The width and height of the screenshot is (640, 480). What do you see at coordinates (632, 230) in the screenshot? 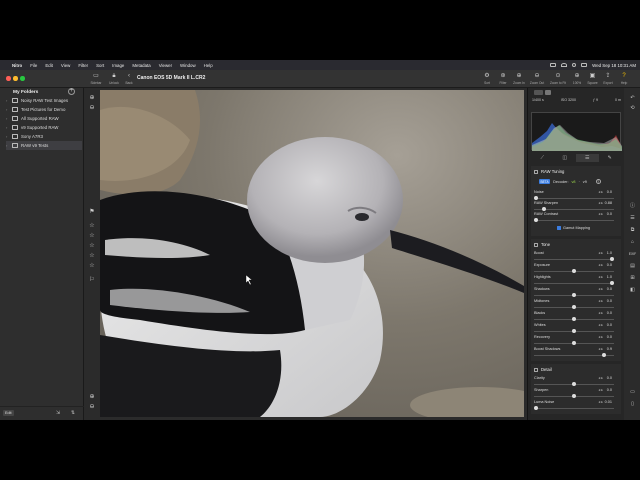
I see `copy-icon: ⧉` at bounding box center [632, 230].